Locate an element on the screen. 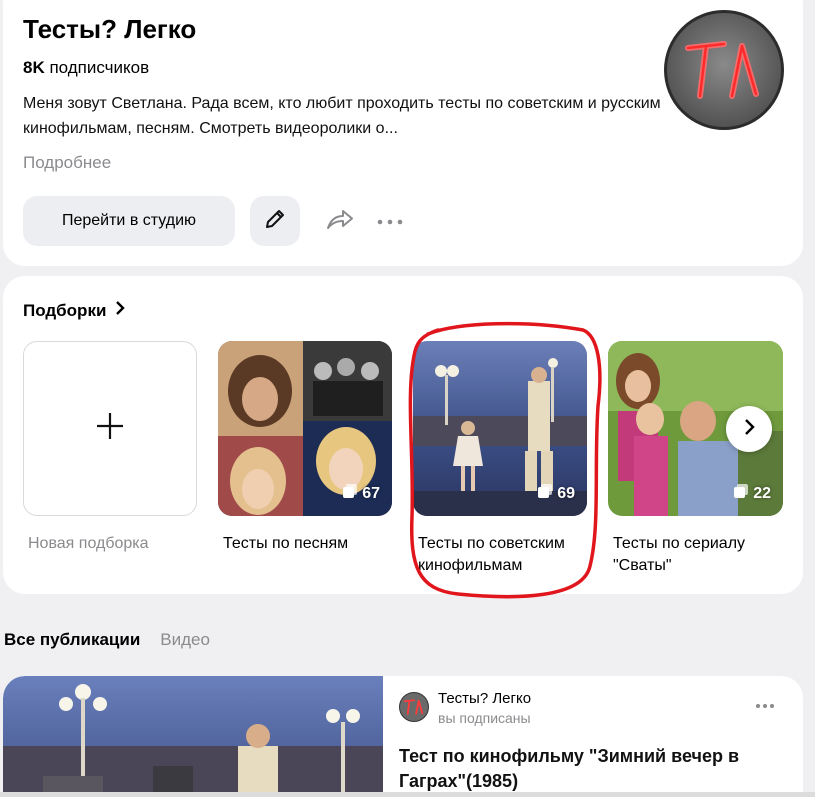  publication-thumbnail-image is located at coordinates (193, 736).